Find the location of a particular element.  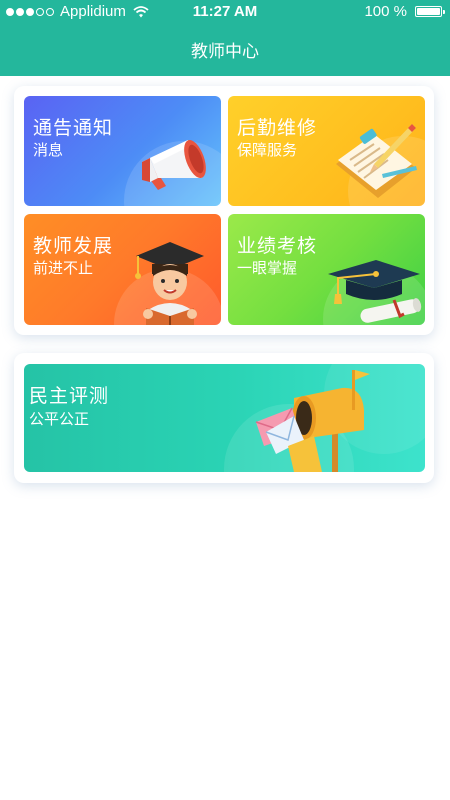

navigation-bar: 教师中心 is located at coordinates (225, 50).